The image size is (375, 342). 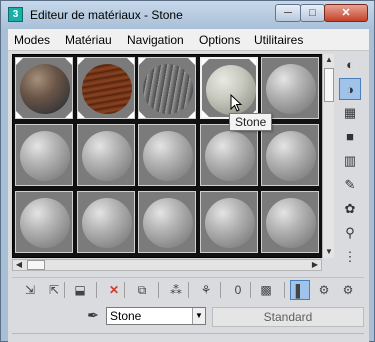 What do you see at coordinates (346, 13) in the screenshot?
I see `close-button: ✕` at bounding box center [346, 13].